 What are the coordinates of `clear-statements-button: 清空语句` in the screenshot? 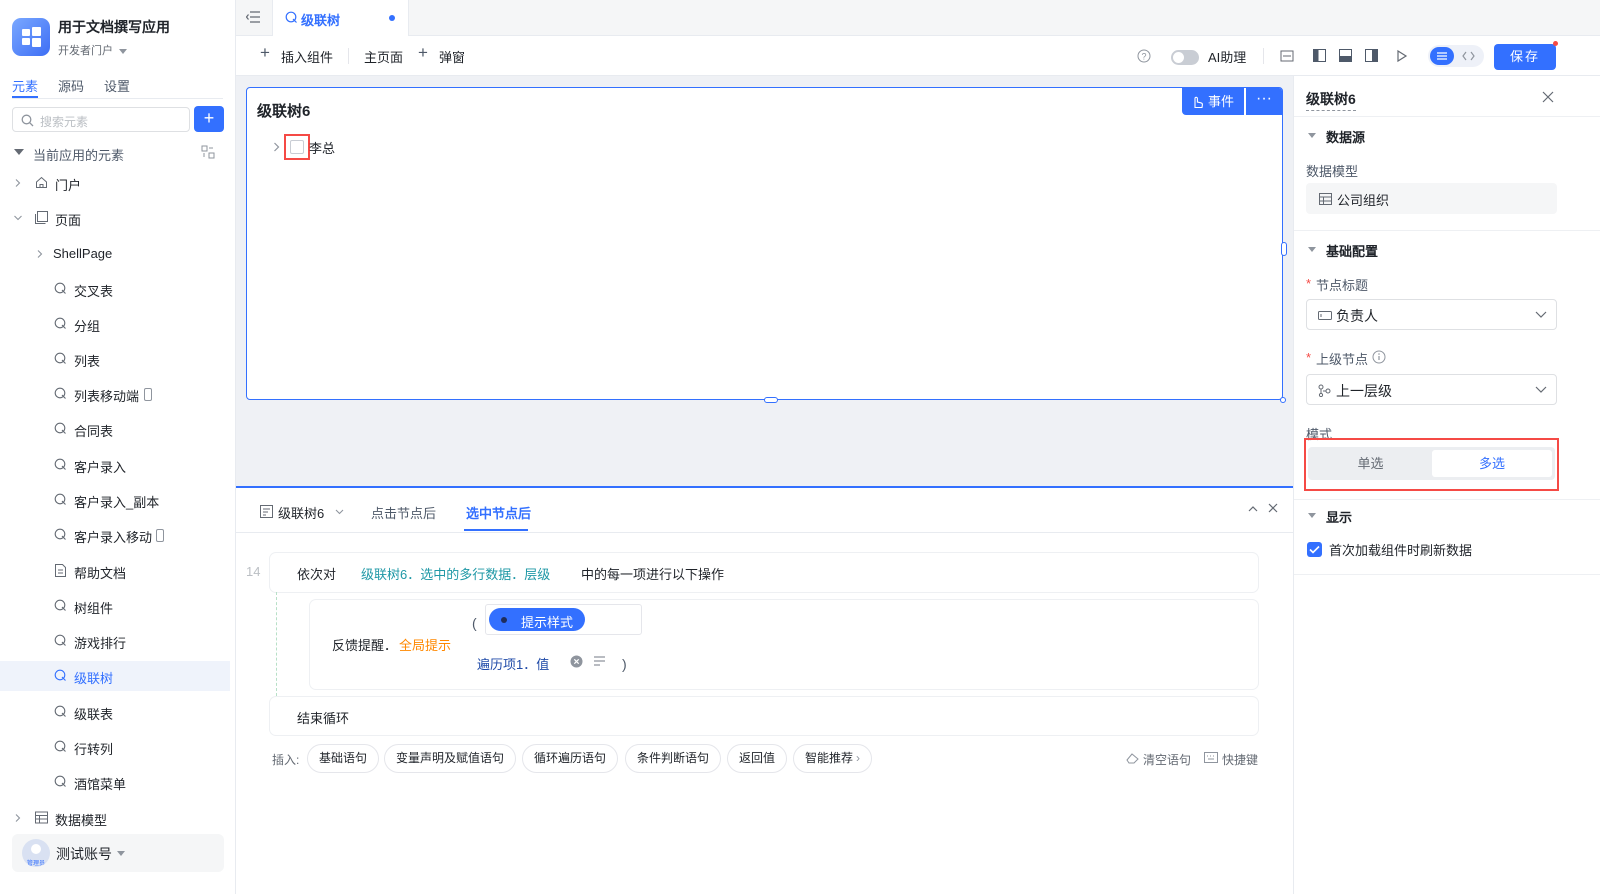 It's located at (1167, 759).